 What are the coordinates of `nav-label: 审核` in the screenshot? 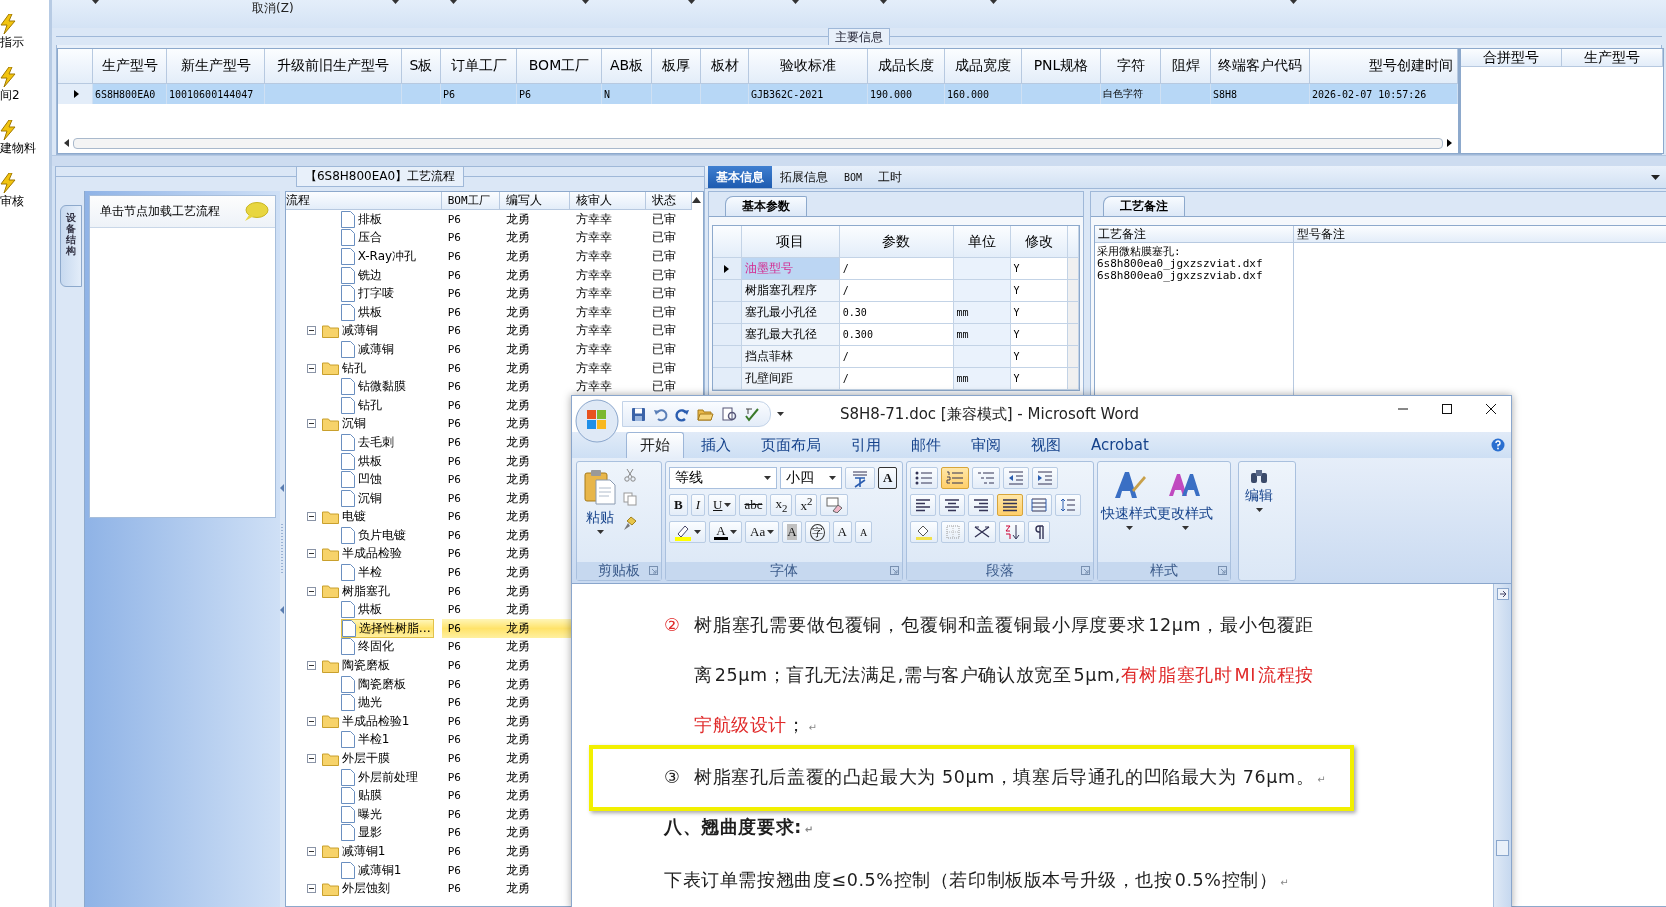 It's located at (12, 201).